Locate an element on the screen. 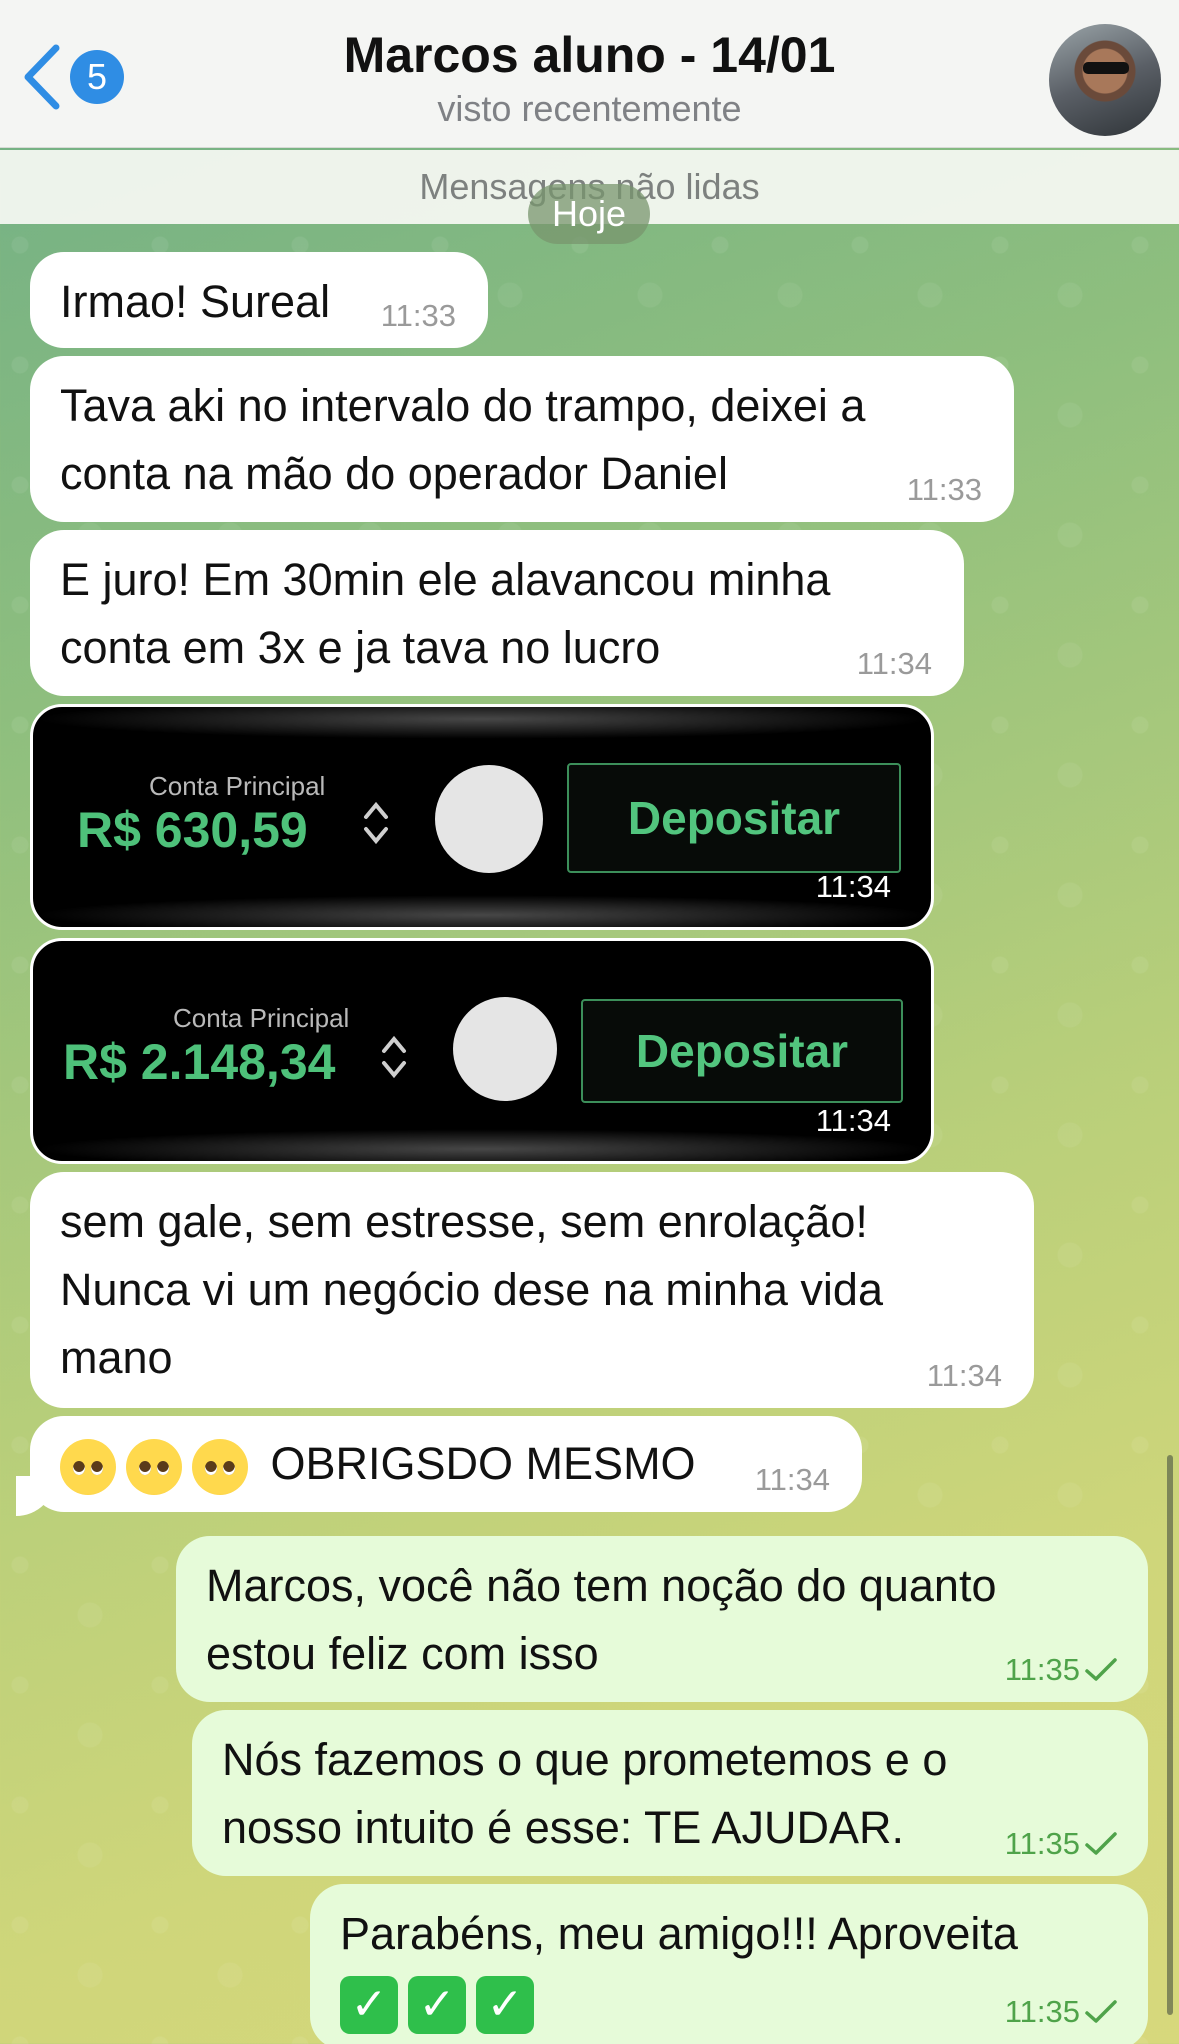  incoming-message: OBRIGSDO MESMO 11:34 is located at coordinates (446, 1464).